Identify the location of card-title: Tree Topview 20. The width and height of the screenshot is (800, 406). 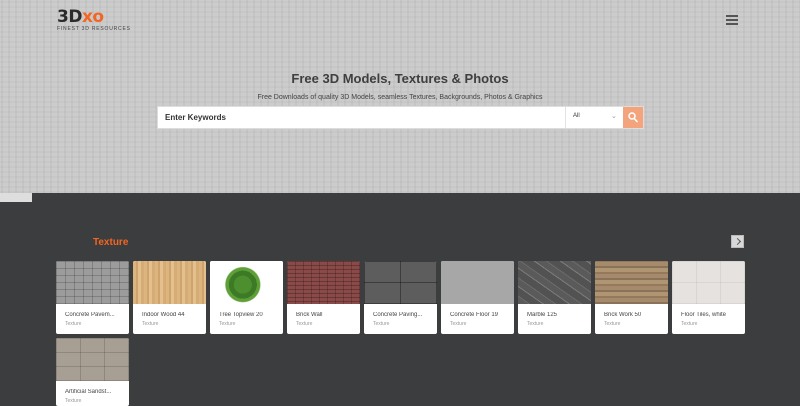
(241, 315).